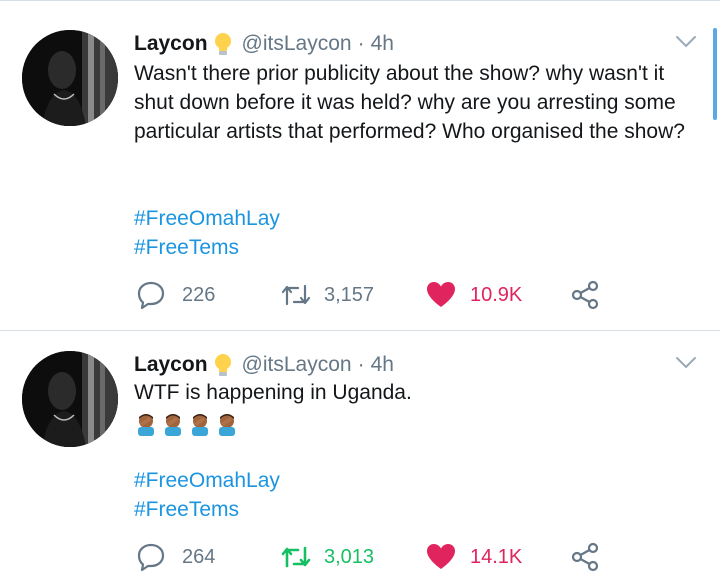 The image size is (720, 587). Describe the element at coordinates (496, 294) in the screenshot. I see `like-count: 10.9K` at that location.